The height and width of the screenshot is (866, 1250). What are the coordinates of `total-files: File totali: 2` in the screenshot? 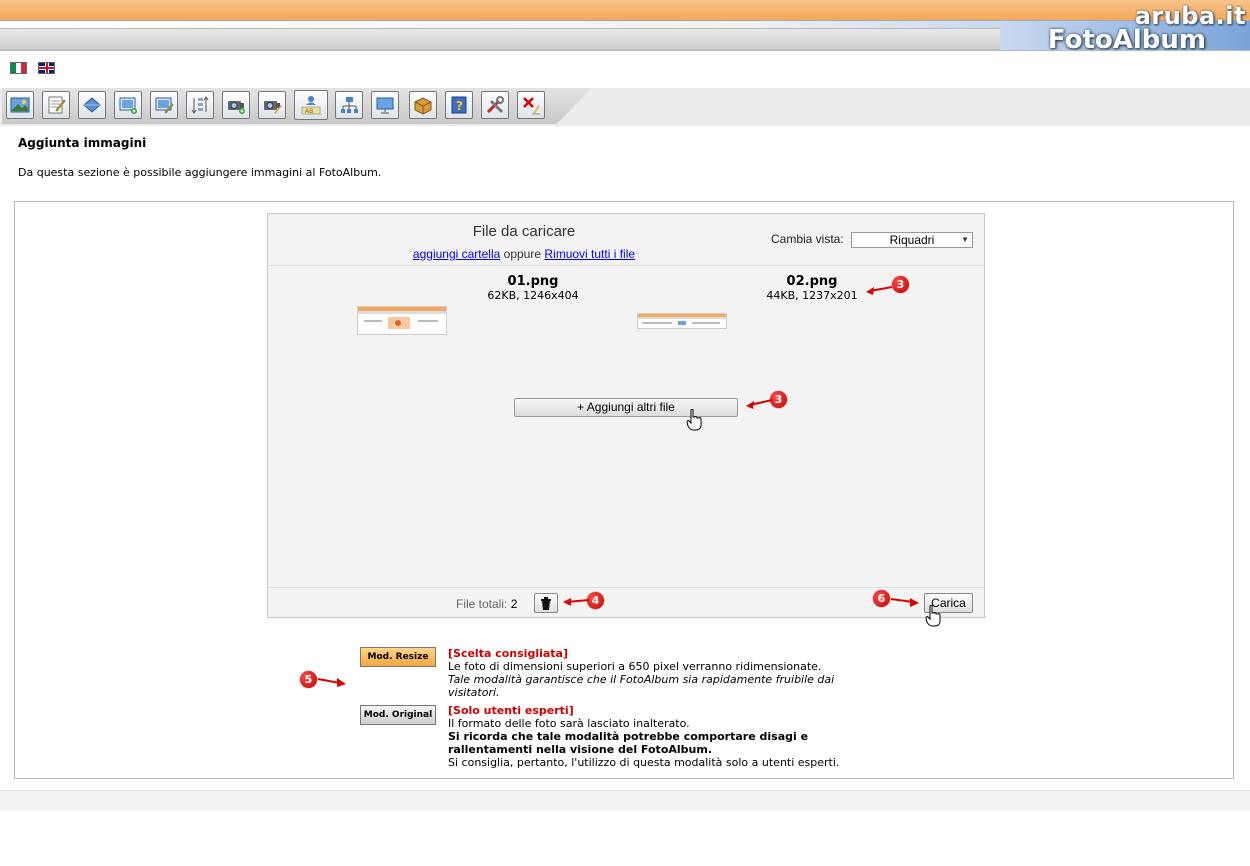 It's located at (486, 604).